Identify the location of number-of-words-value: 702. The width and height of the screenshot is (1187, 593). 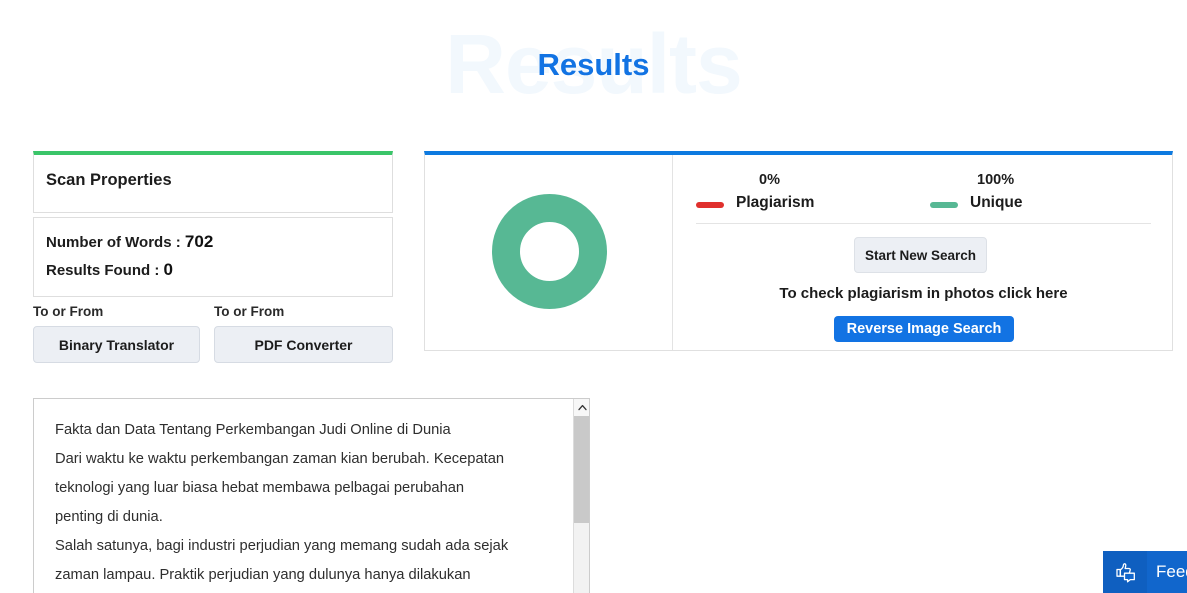
(199, 241).